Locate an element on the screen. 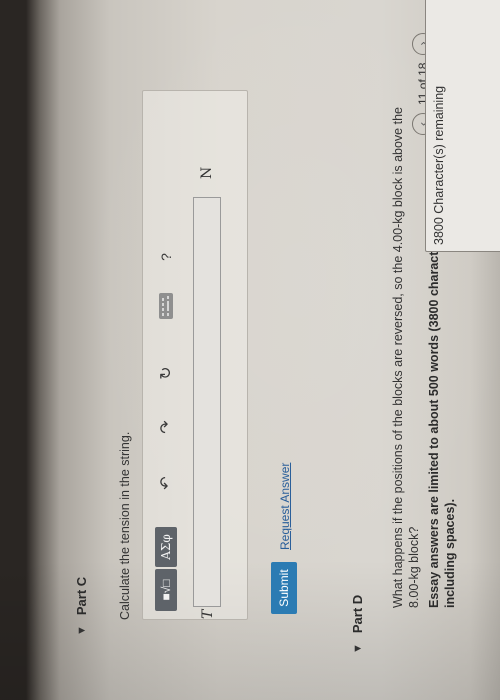 Image resolution: width=500 pixels, height=700 pixels. characters-remaining: 3800 Character(s) remaining is located at coordinates (439, 165).